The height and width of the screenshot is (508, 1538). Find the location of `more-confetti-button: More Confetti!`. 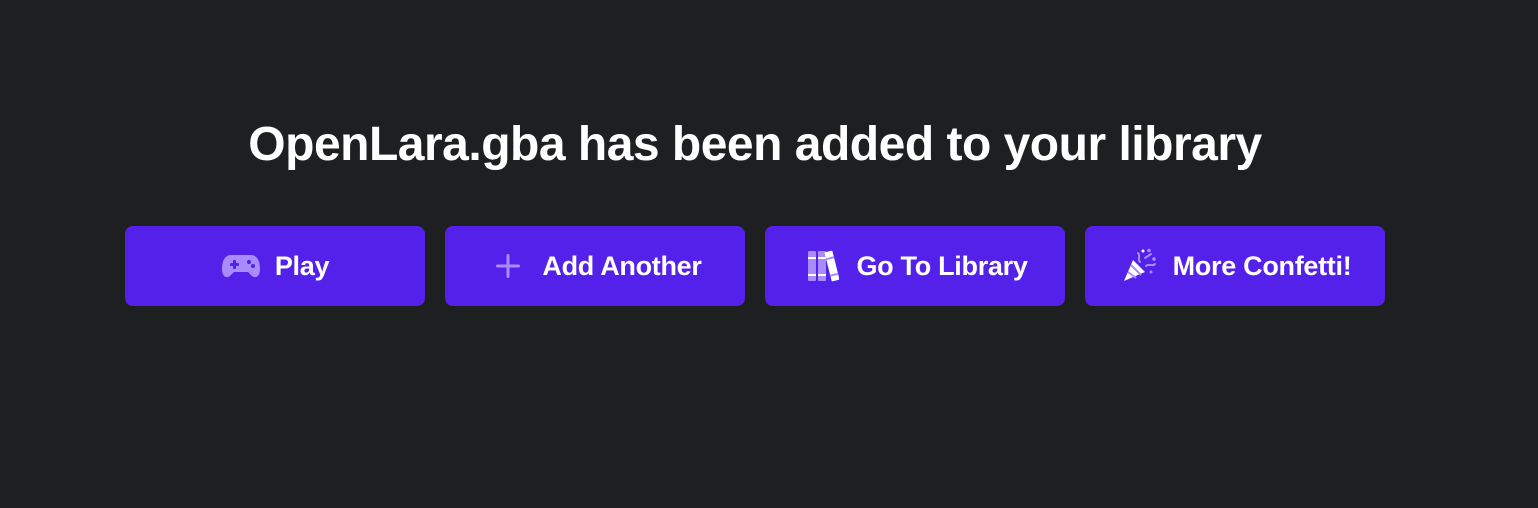

more-confetti-button: More Confetti! is located at coordinates (1235, 266).